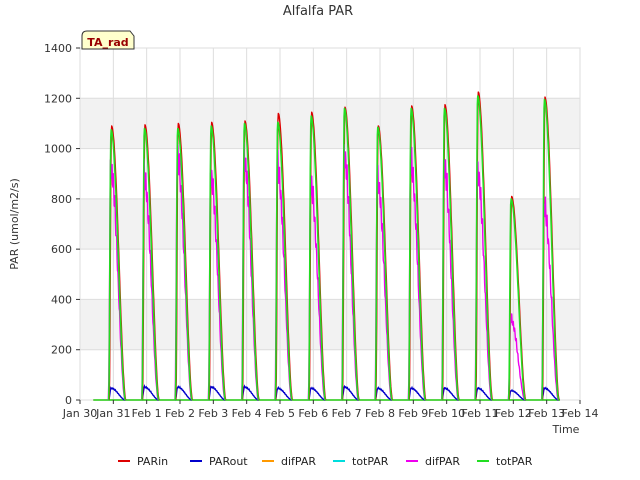 This screenshot has height=480, width=640. Describe the element at coordinates (213, 413) in the screenshot. I see `x-tick-label: Feb 3` at that location.